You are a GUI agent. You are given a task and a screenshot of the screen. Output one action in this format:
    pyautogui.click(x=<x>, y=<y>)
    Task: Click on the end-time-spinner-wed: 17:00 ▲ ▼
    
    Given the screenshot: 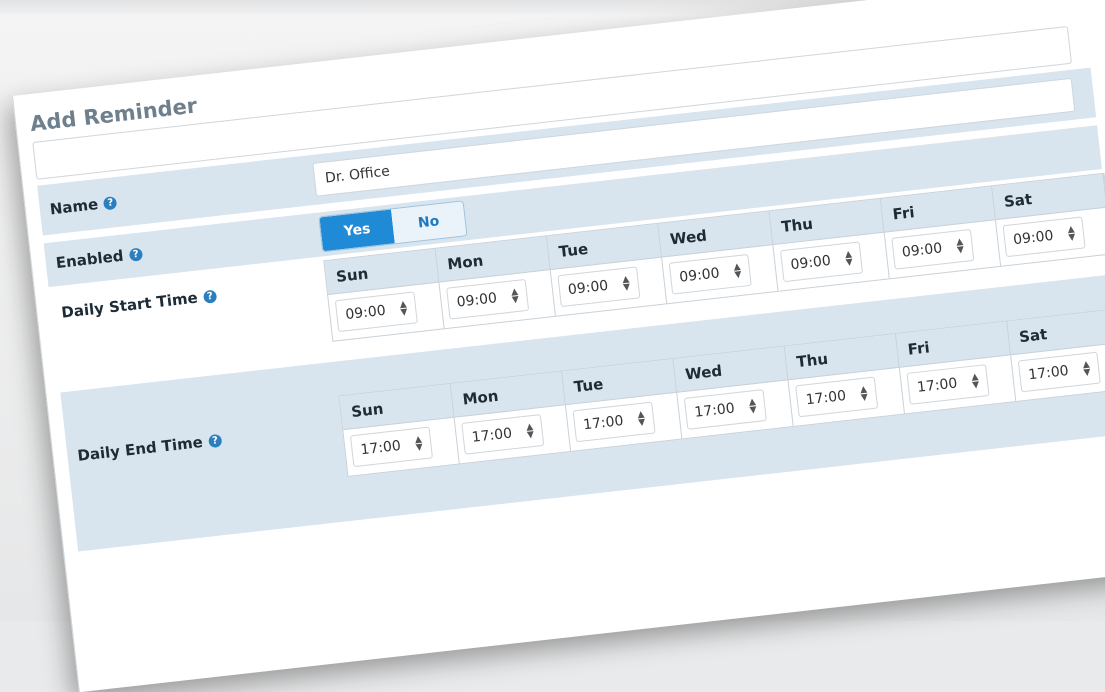 What is the action you would take?
    pyautogui.click(x=725, y=409)
    